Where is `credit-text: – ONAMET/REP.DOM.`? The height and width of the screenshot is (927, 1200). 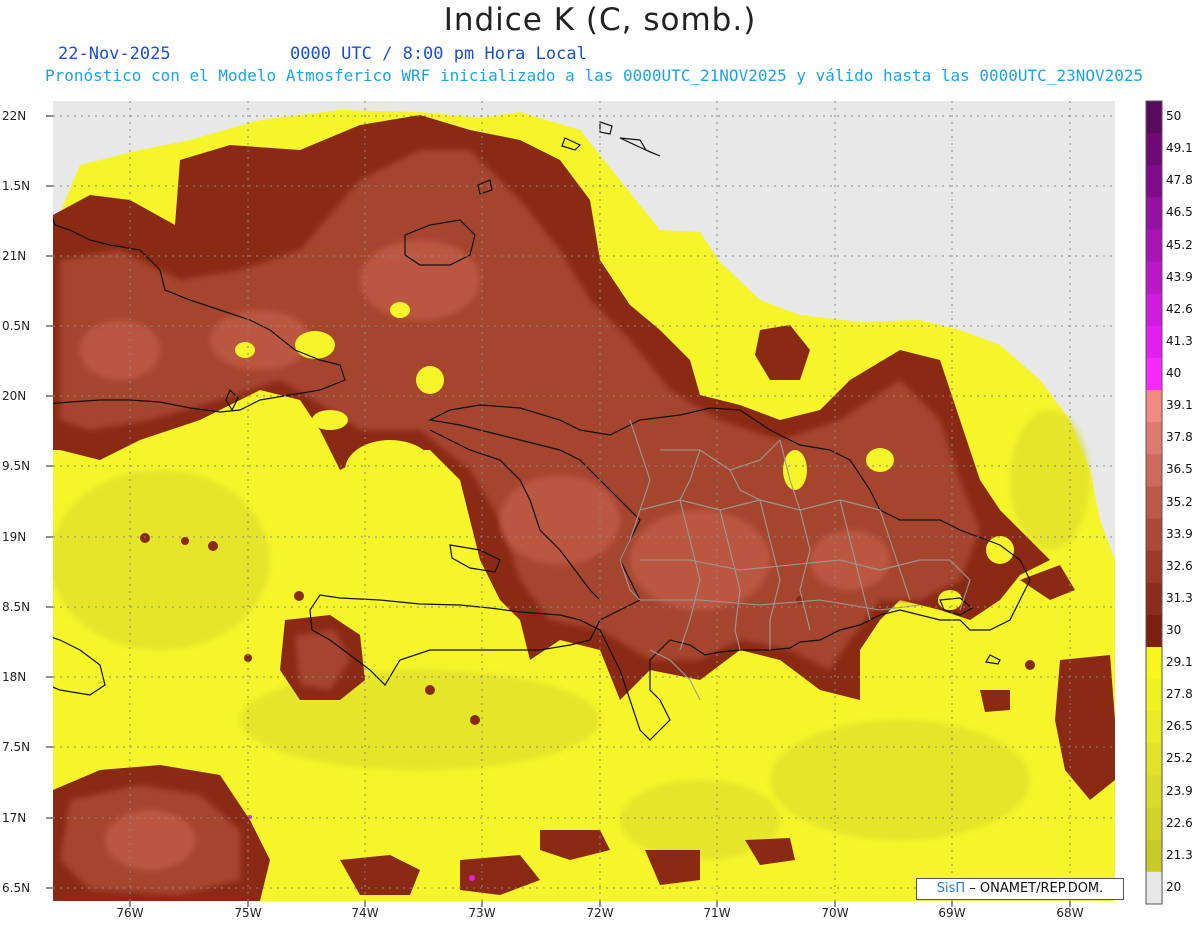
credit-text: – ONAMET/REP.DOM. is located at coordinates (1036, 888).